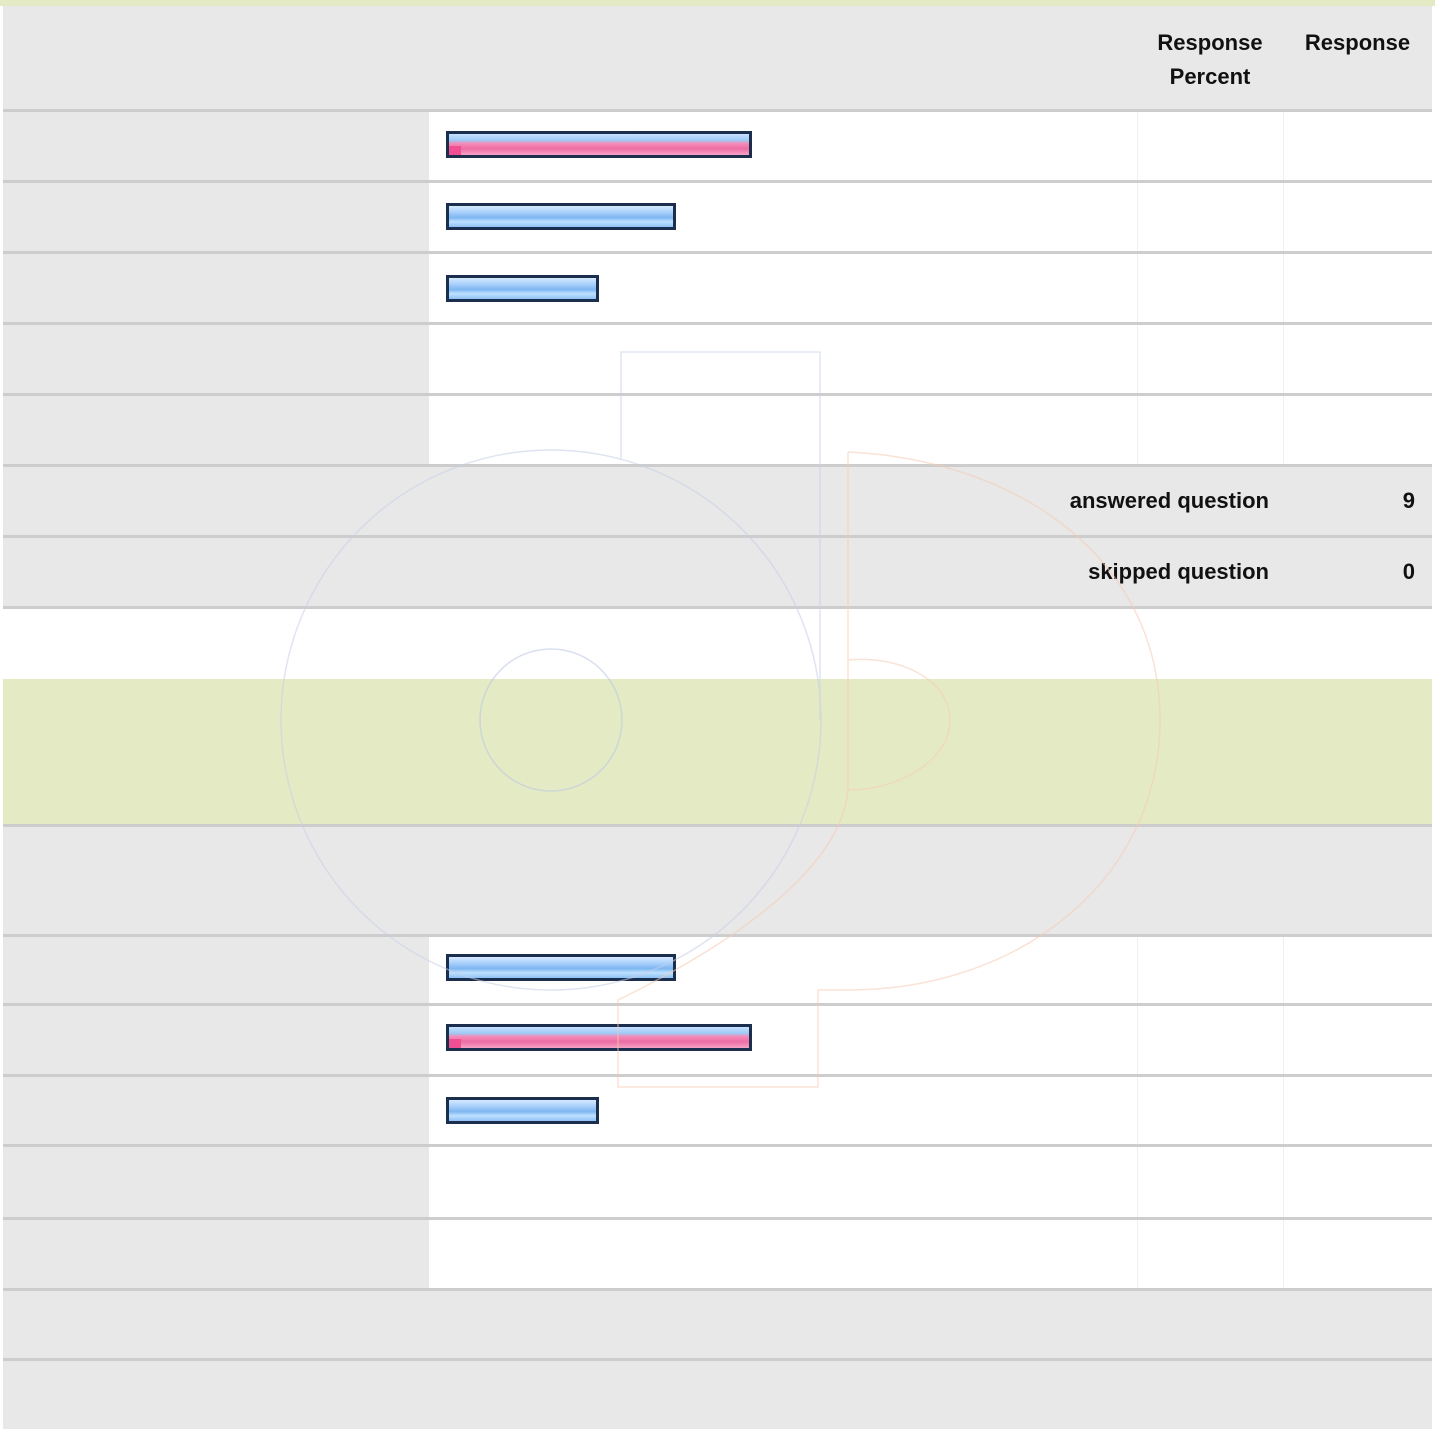 This screenshot has width=1435, height=1429. Describe the element at coordinates (1357, 42) in the screenshot. I see `response-count-header: Response` at that location.